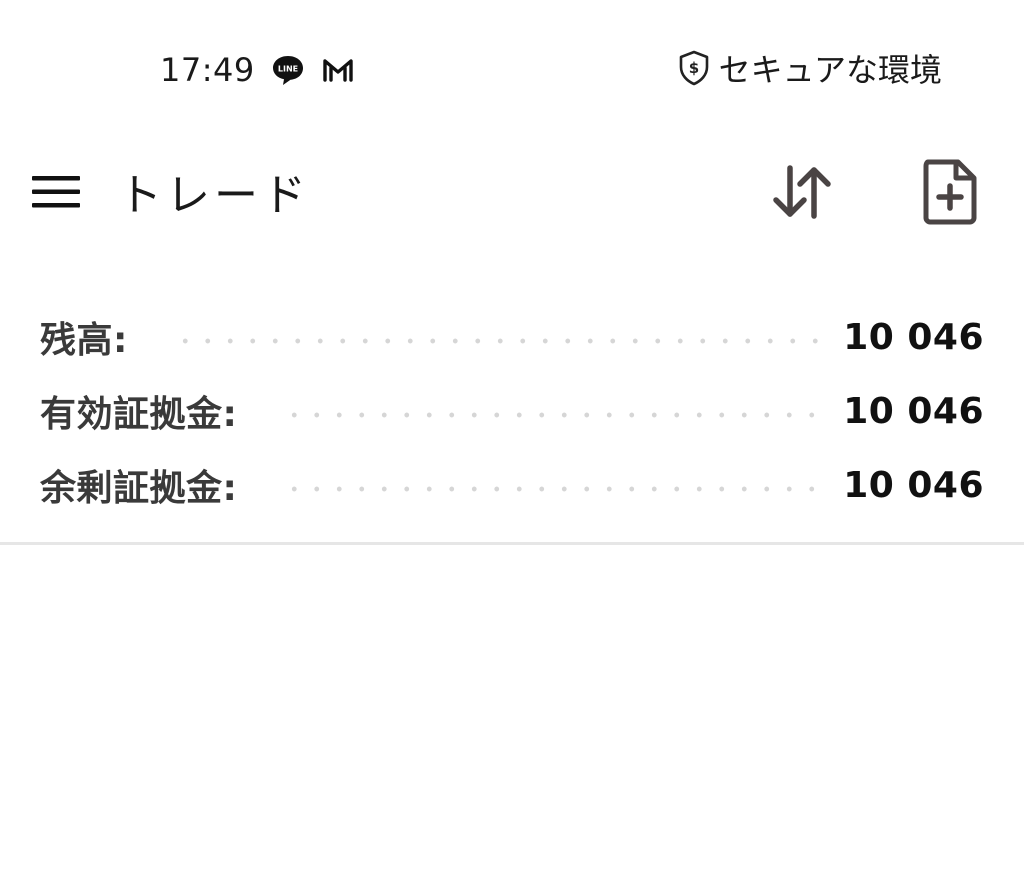 The height and width of the screenshot is (892, 1024). What do you see at coordinates (512, 485) in the screenshot?
I see `free-margin-row: 余剰証拠金: 10 046` at bounding box center [512, 485].